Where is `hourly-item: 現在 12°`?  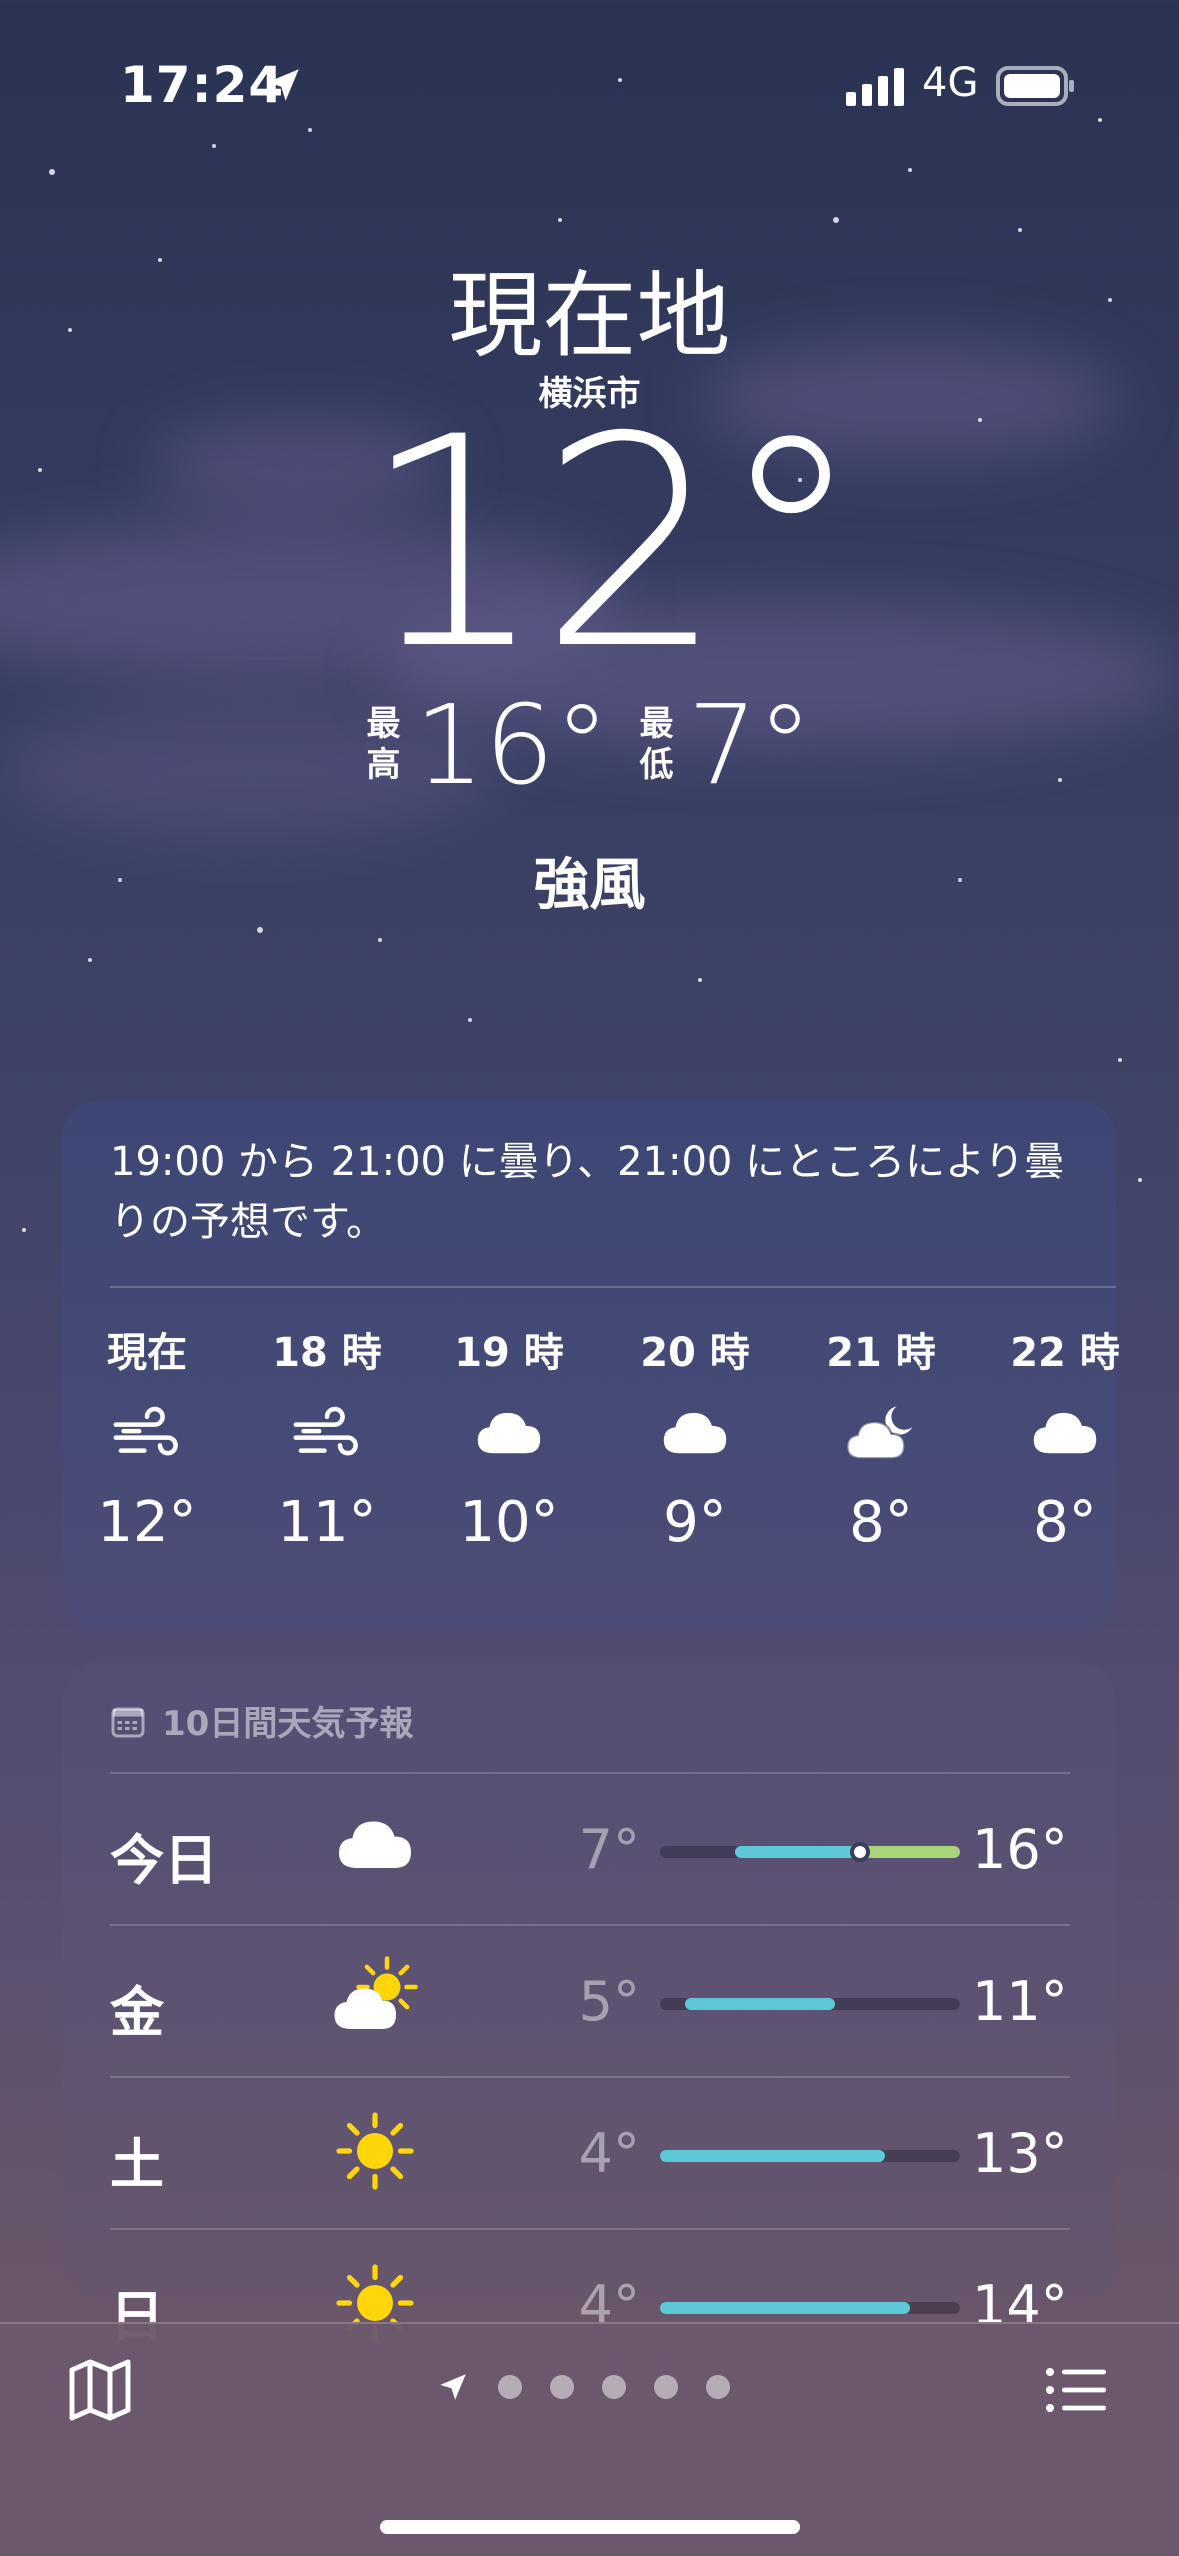 hourly-item: 現在 12° is located at coordinates (147, 1437).